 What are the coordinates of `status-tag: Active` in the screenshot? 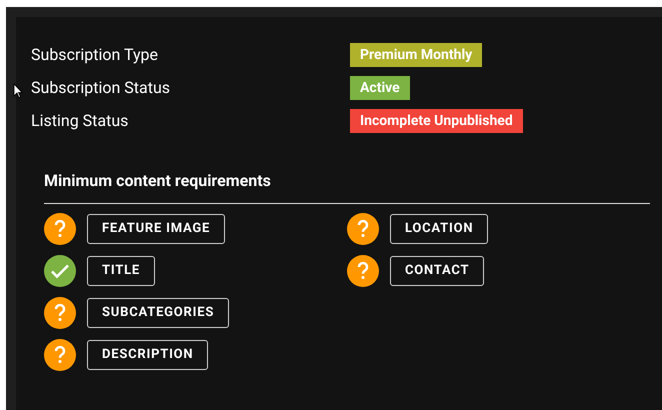 It's located at (380, 88).